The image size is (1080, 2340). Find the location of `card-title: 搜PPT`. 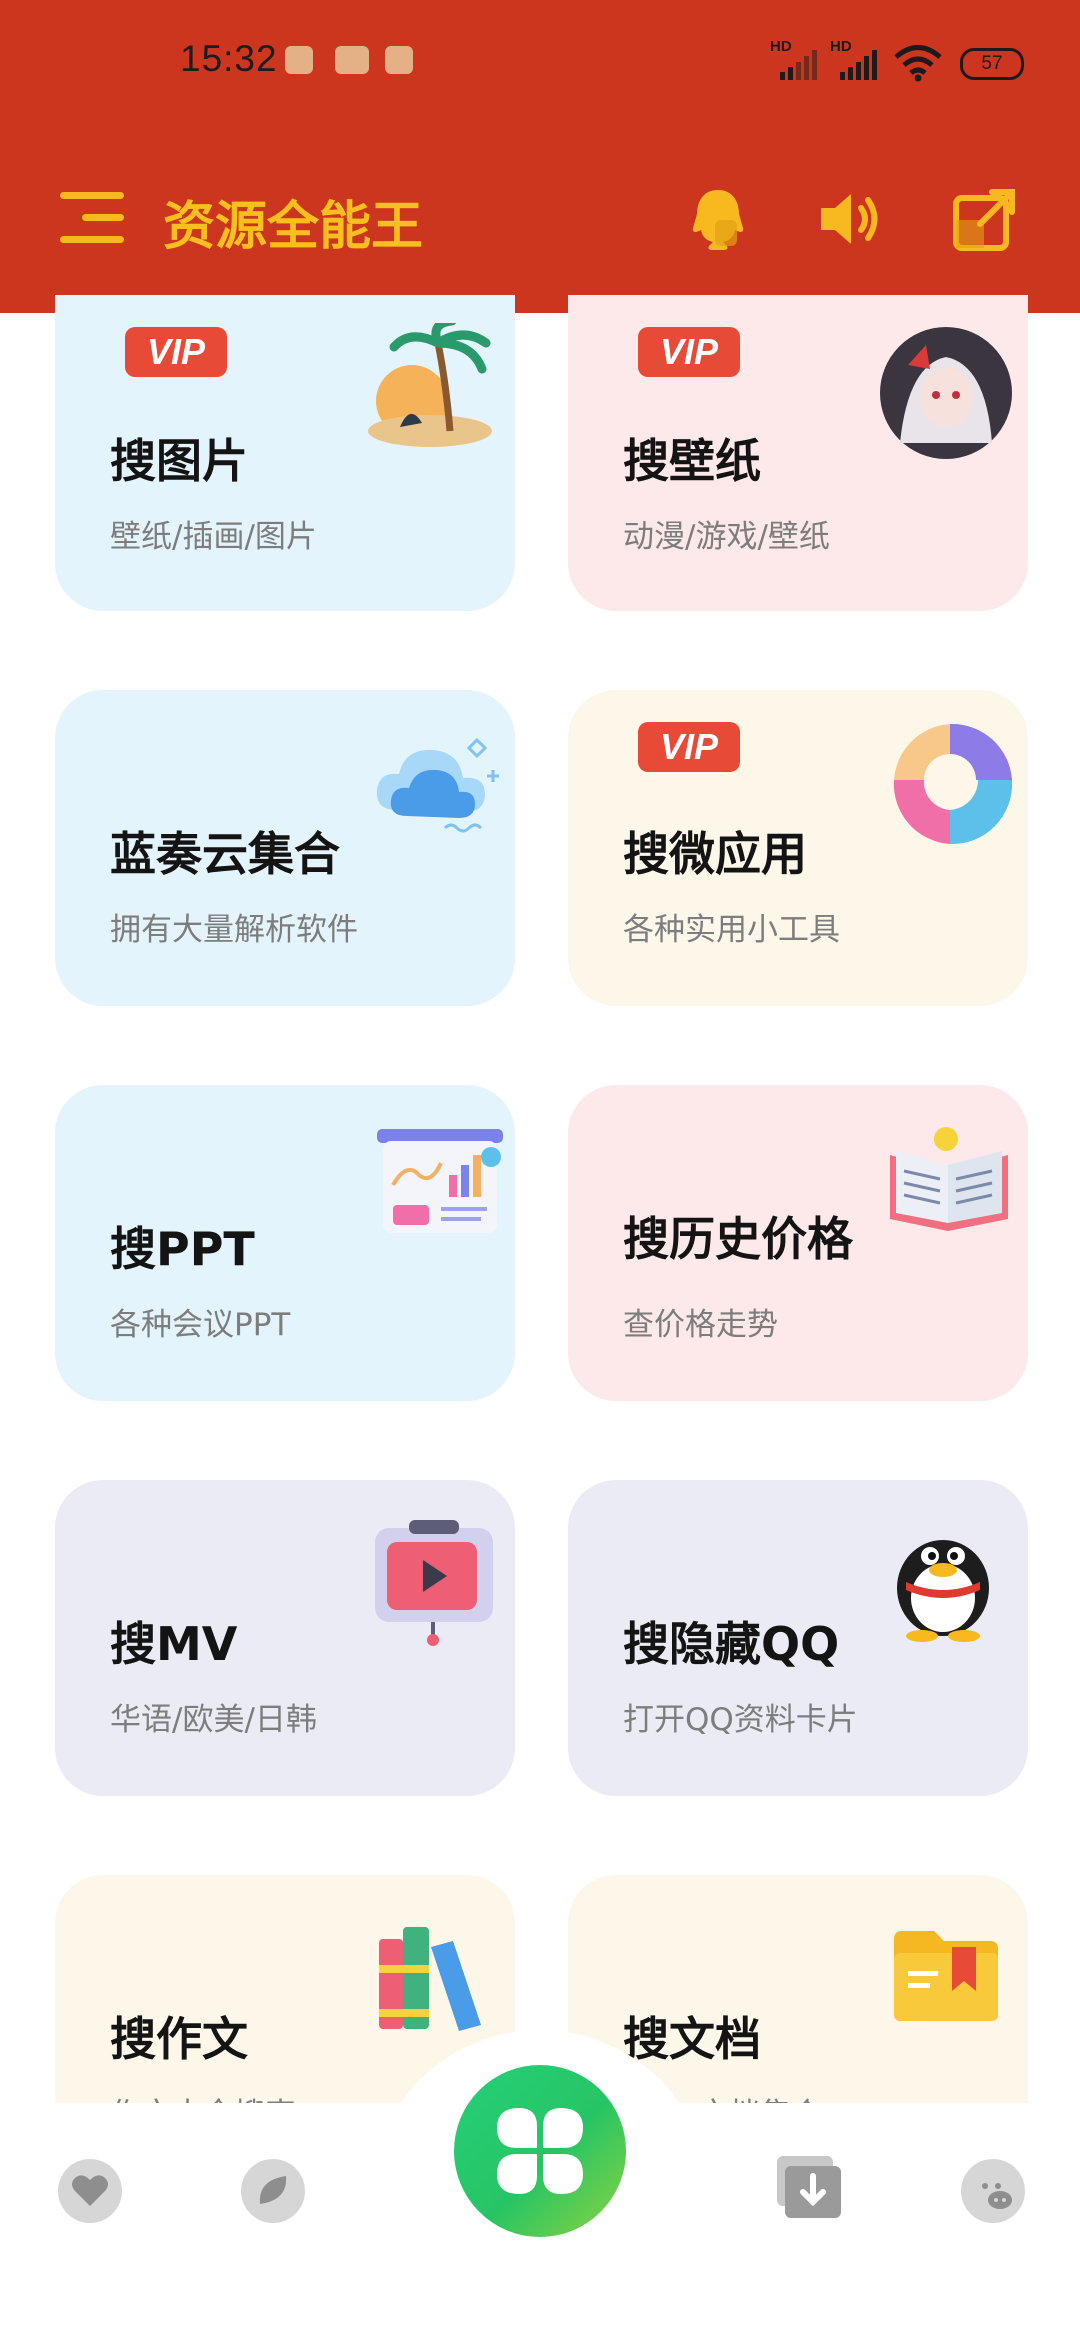

card-title: 搜PPT is located at coordinates (182, 1249).